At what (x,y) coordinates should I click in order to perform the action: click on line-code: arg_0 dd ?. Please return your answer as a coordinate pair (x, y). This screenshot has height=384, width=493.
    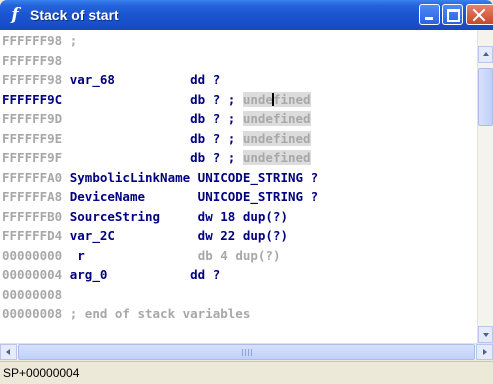
    Looking at the image, I should click on (141, 274).